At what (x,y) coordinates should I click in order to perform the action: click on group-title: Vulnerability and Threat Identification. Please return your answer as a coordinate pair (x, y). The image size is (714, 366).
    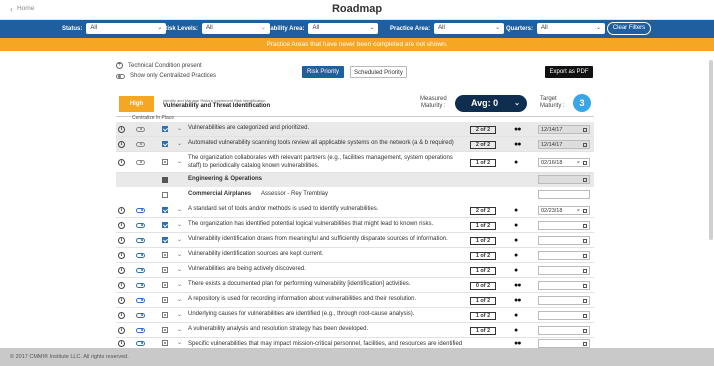
    Looking at the image, I should click on (217, 106).